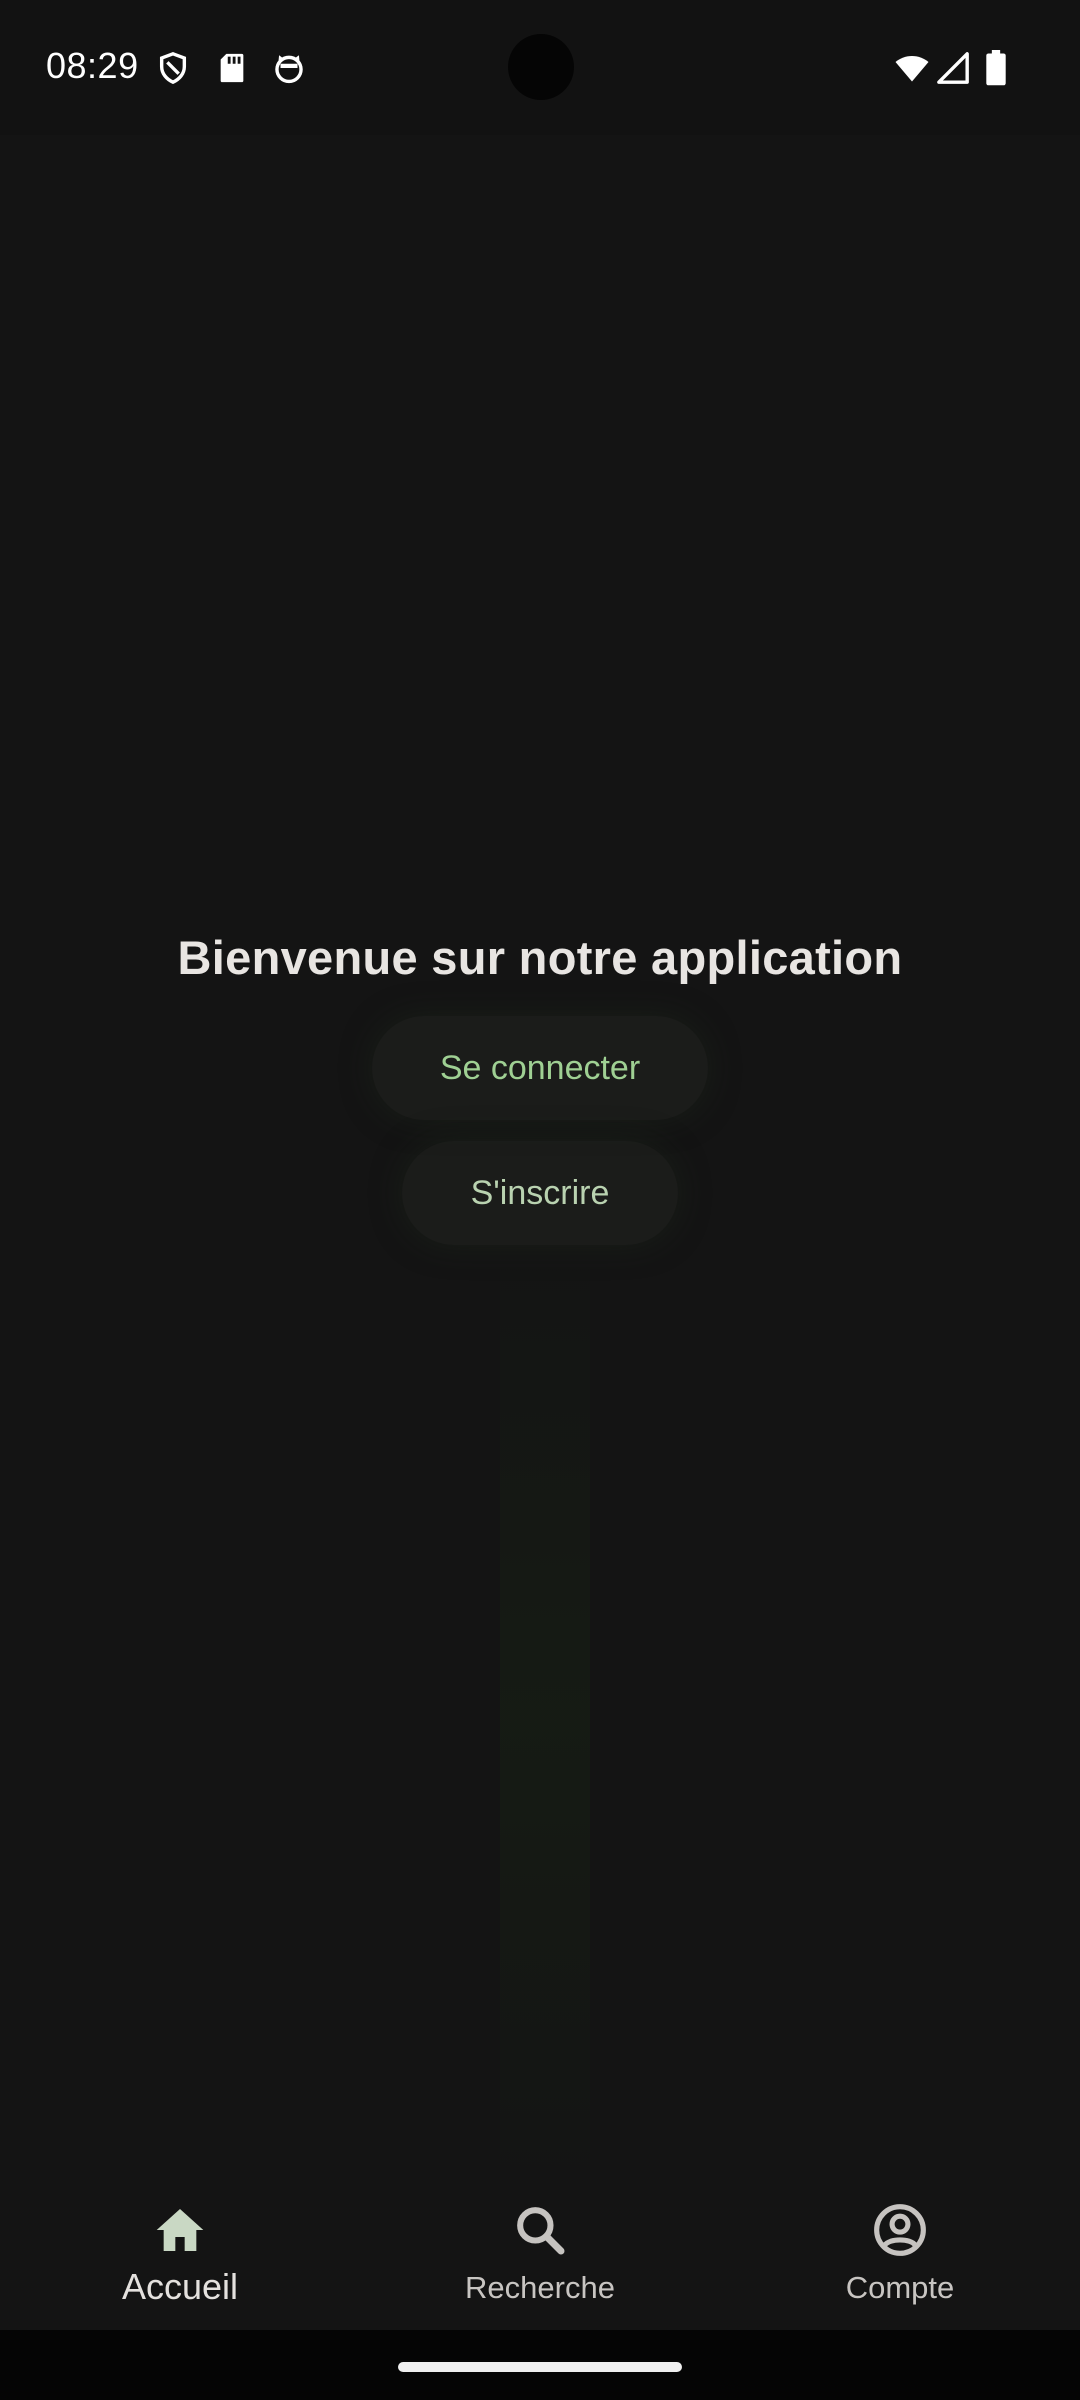  I want to click on nav-item-home: Accueil, so click(180, 2255).